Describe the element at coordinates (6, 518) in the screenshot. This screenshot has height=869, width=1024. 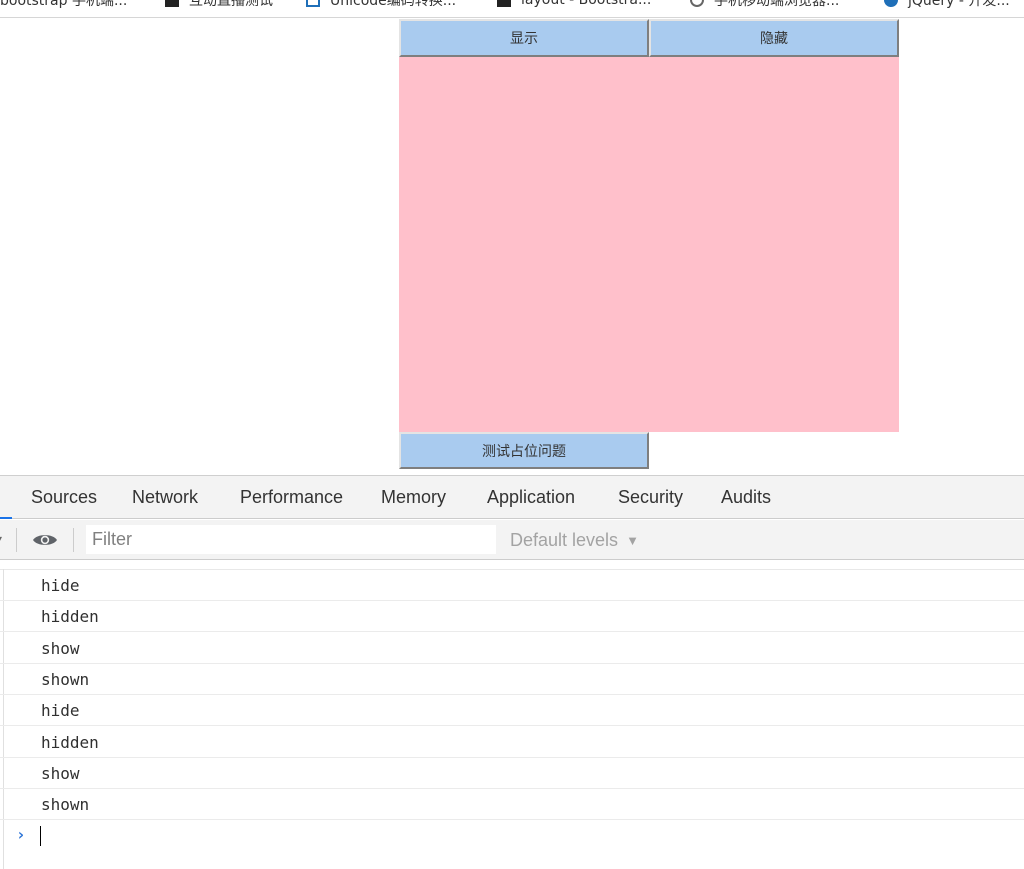
I see `active-tab-indicator` at that location.